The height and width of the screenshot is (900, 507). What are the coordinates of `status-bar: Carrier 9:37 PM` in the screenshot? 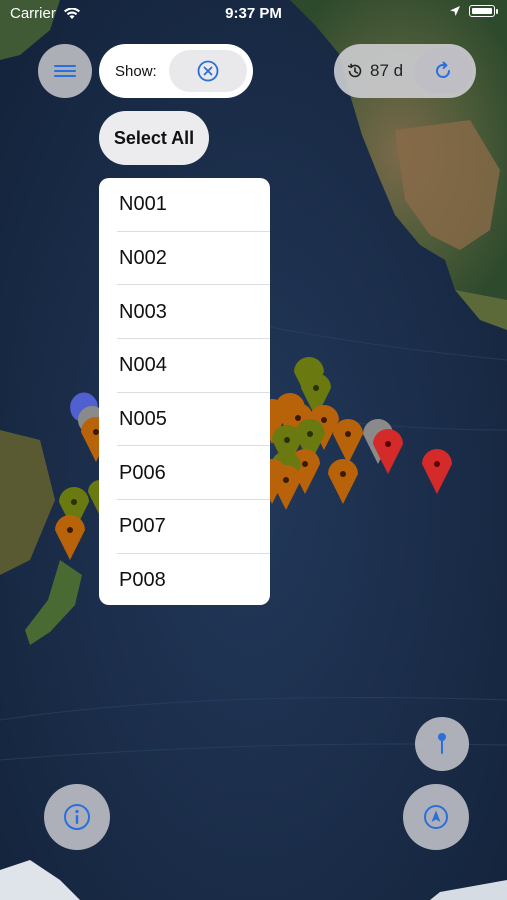 It's located at (253, 14).